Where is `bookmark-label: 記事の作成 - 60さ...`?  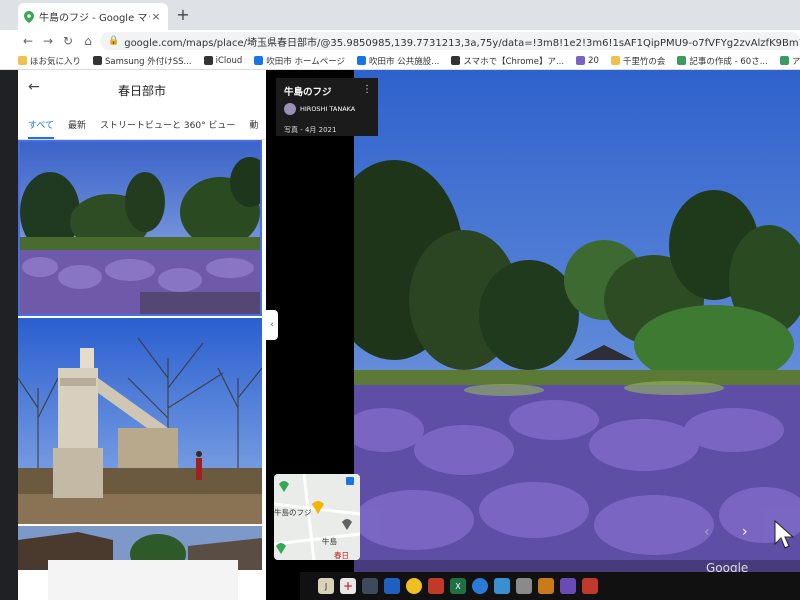 bookmark-label: 記事の作成 - 60さ... is located at coordinates (728, 61).